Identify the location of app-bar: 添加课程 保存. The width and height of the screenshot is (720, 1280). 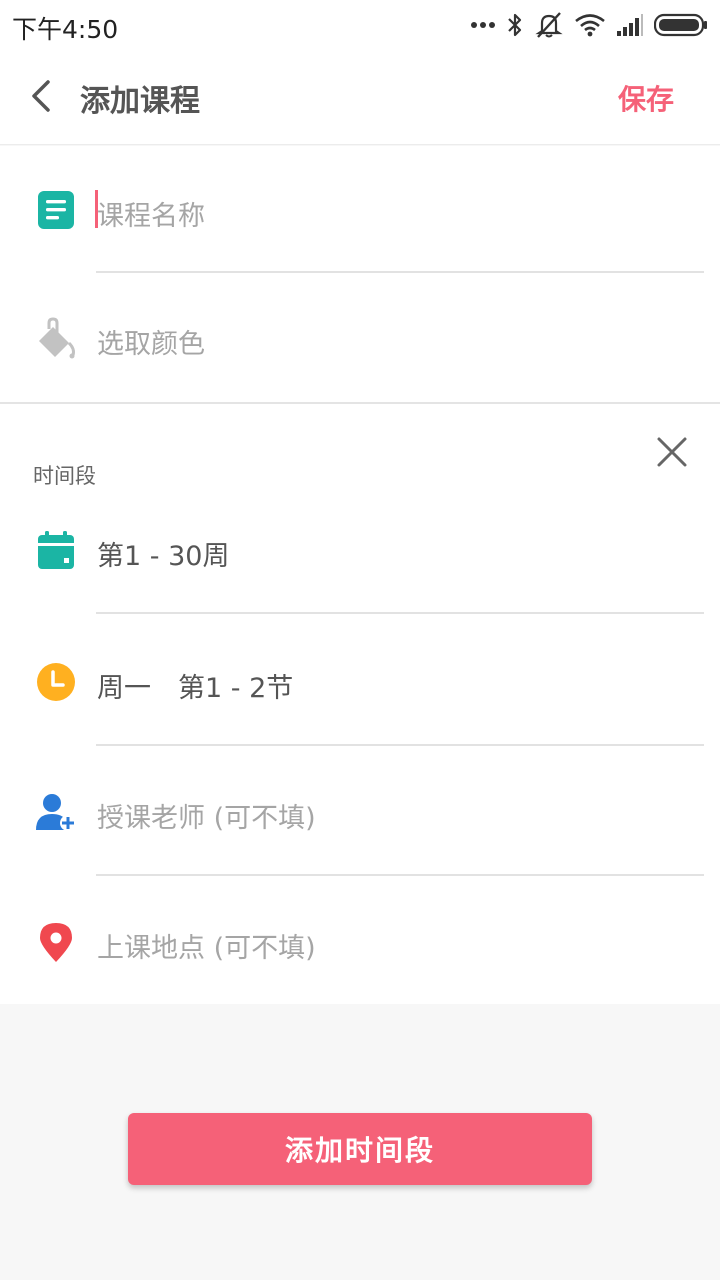
(360, 97).